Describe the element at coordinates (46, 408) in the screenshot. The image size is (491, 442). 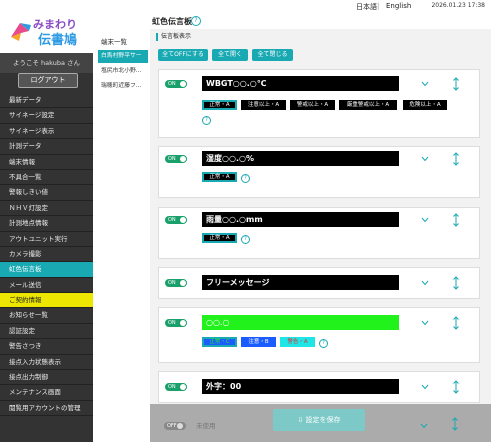
I see `sidebar-item-viewer-accounts: 閲覧用アカウントの管理` at that location.